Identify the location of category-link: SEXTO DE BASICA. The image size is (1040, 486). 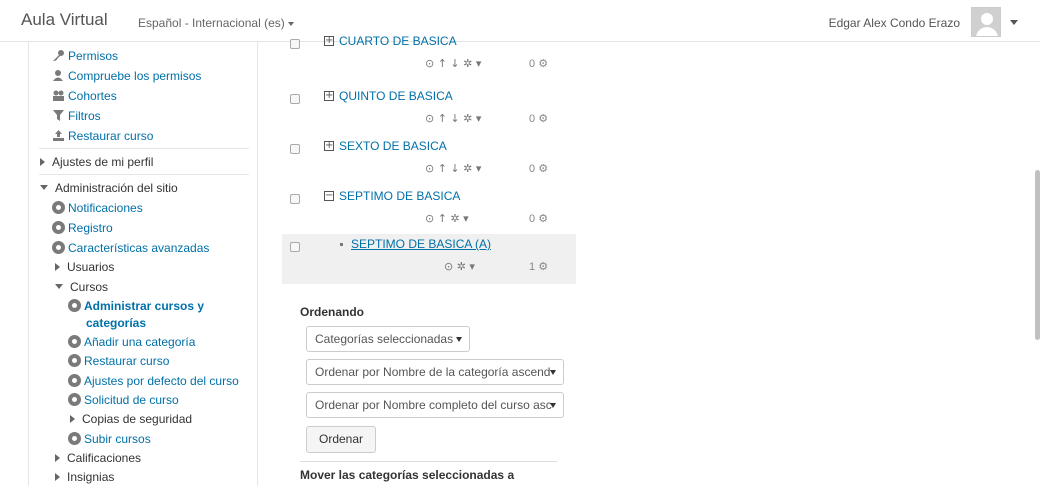
(393, 146).